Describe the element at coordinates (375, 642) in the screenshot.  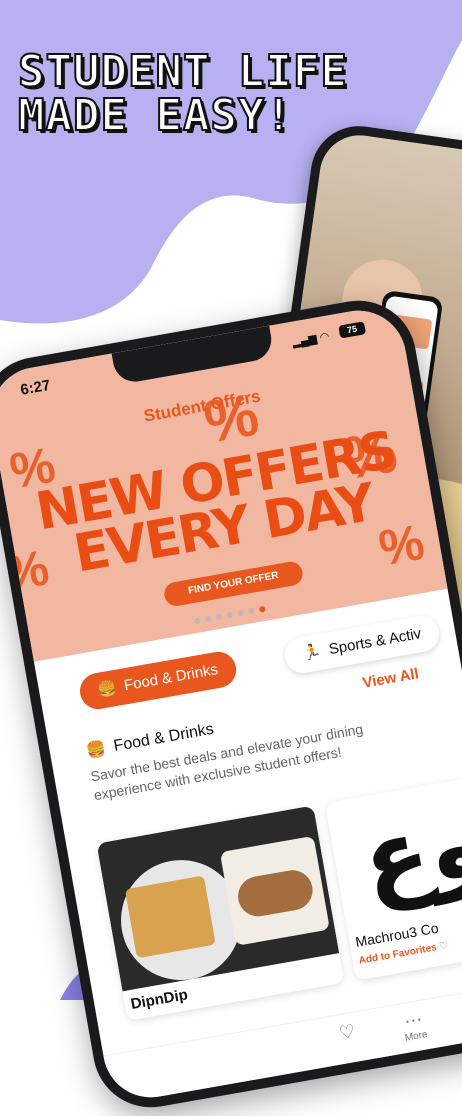
I see `tab-label: Sports & Activ` at that location.